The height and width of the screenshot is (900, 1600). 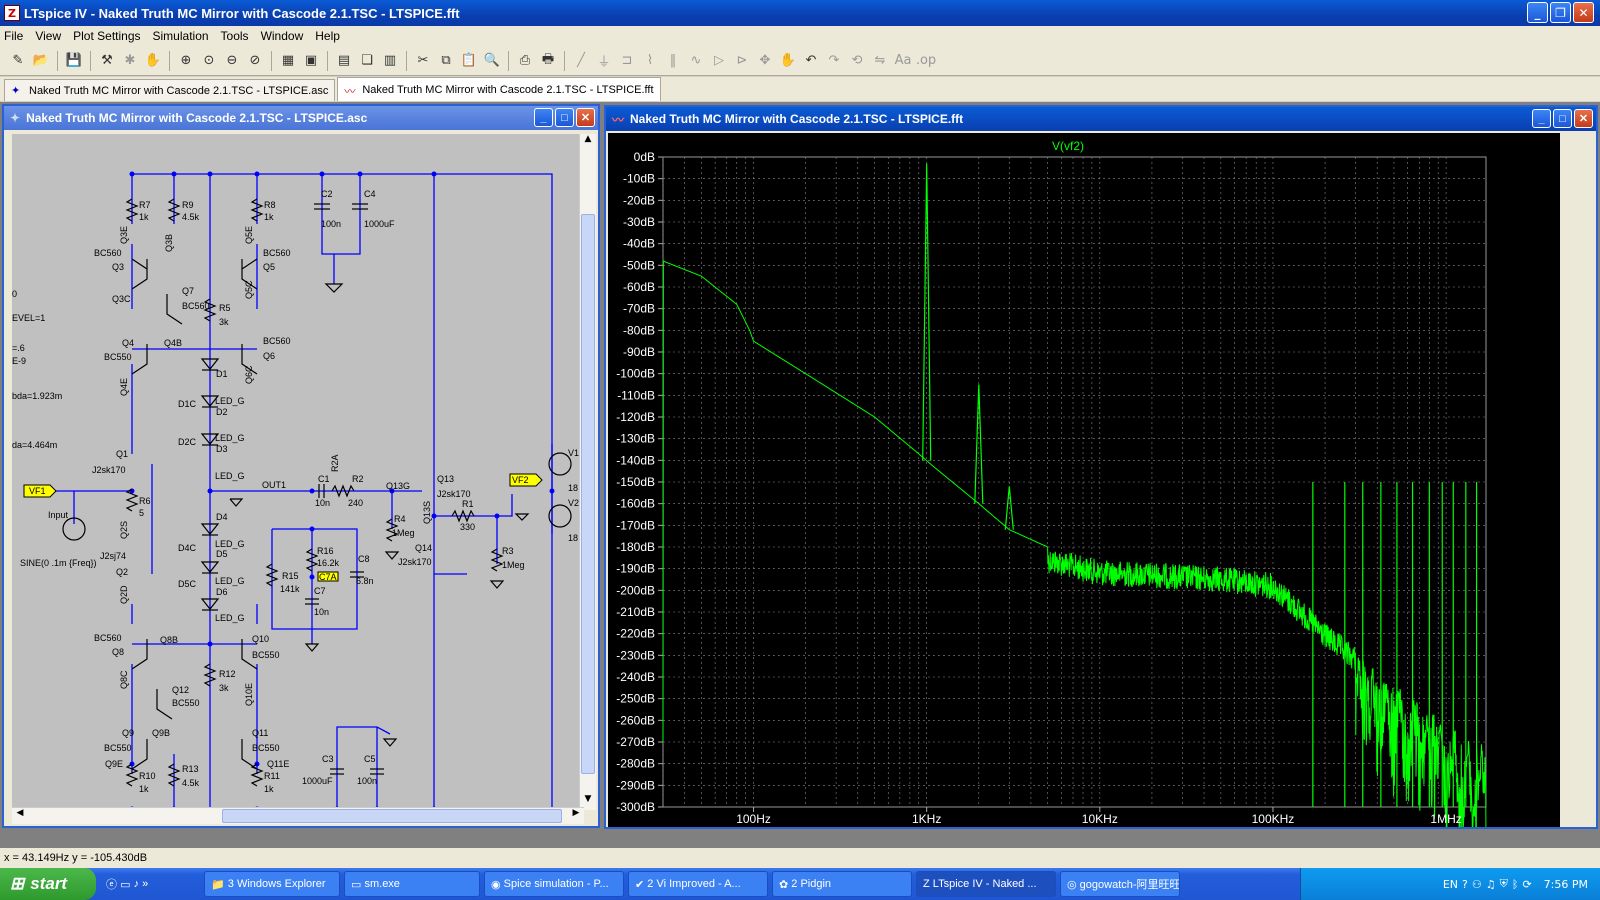 What do you see at coordinates (564, 117) in the screenshot?
I see `schematic-maximize-button: □` at bounding box center [564, 117].